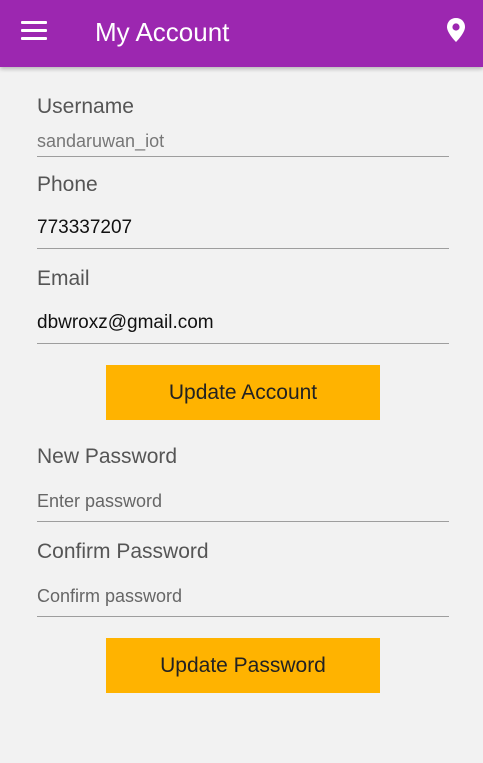  I want to click on phone-label: Phone, so click(67, 184).